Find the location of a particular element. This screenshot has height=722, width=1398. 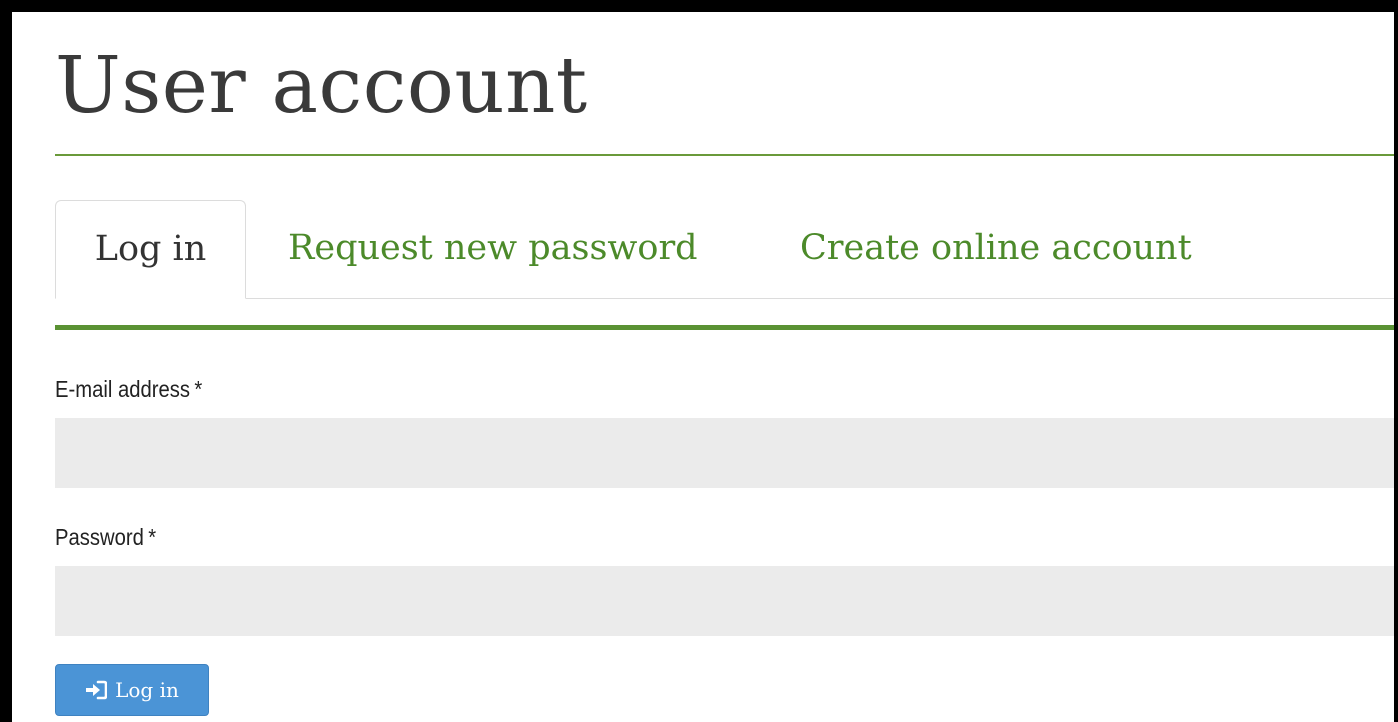

password-label: Password * is located at coordinates (105, 537).